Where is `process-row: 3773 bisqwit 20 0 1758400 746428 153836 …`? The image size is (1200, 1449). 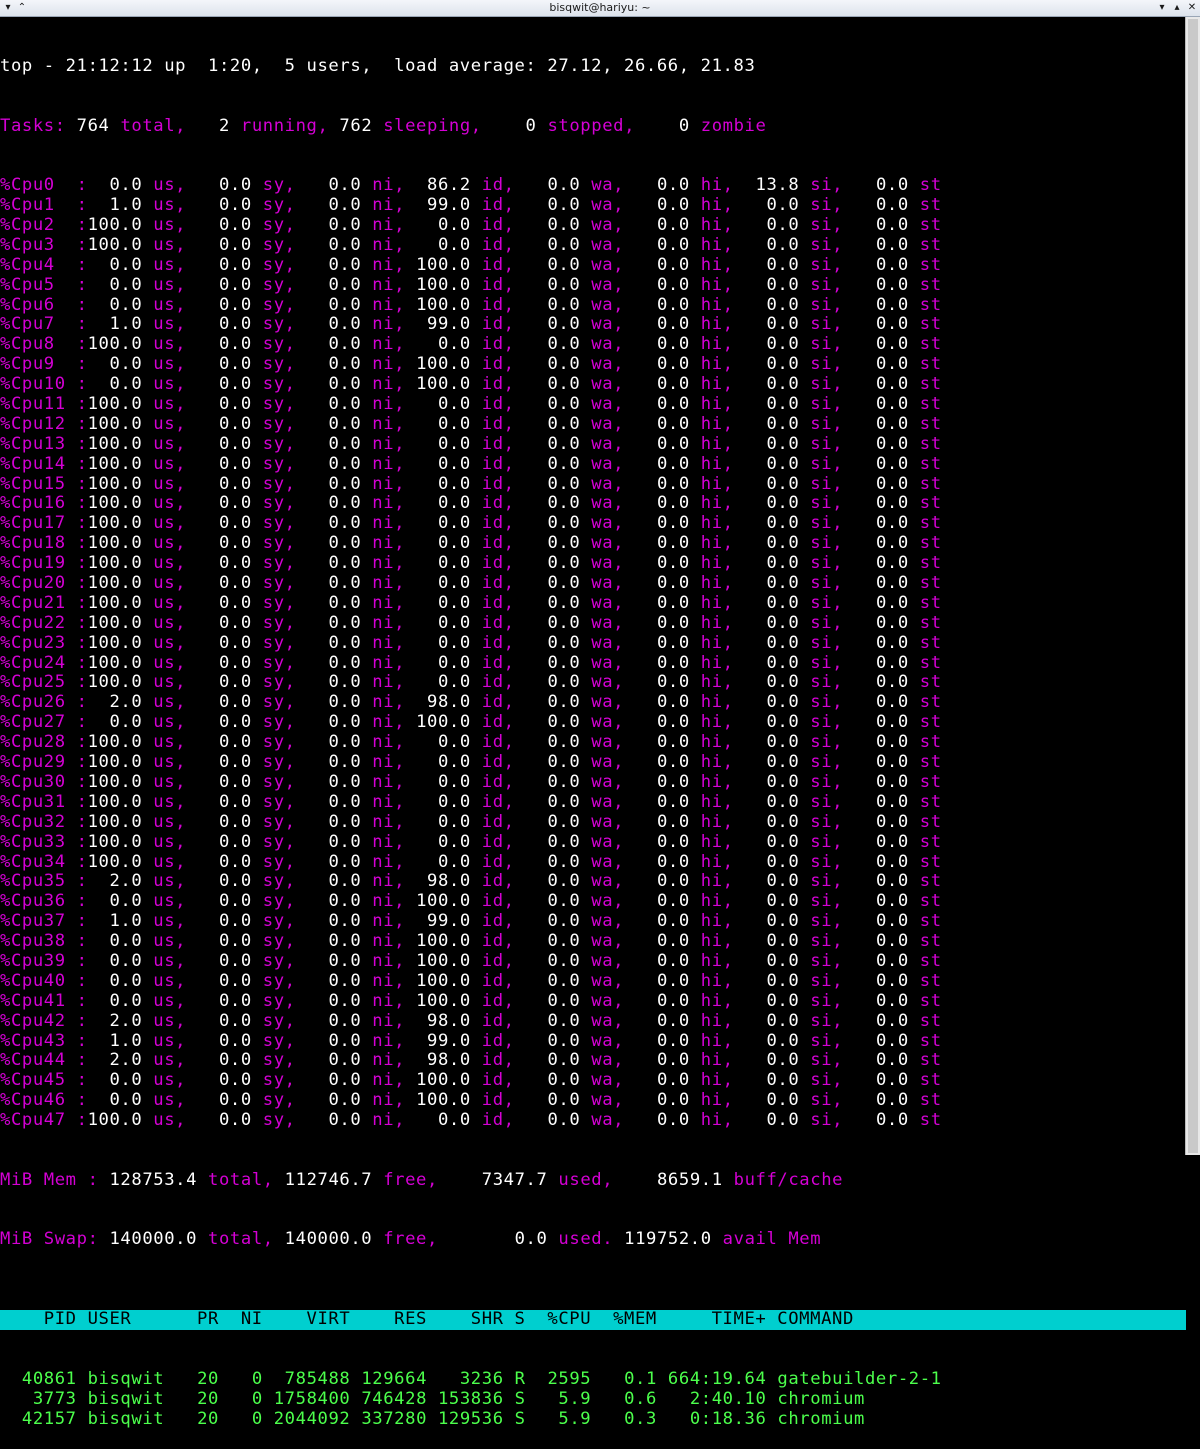 process-row: 3773 bisqwit 20 0 1758400 746428 153836 … is located at coordinates (593, 1399).